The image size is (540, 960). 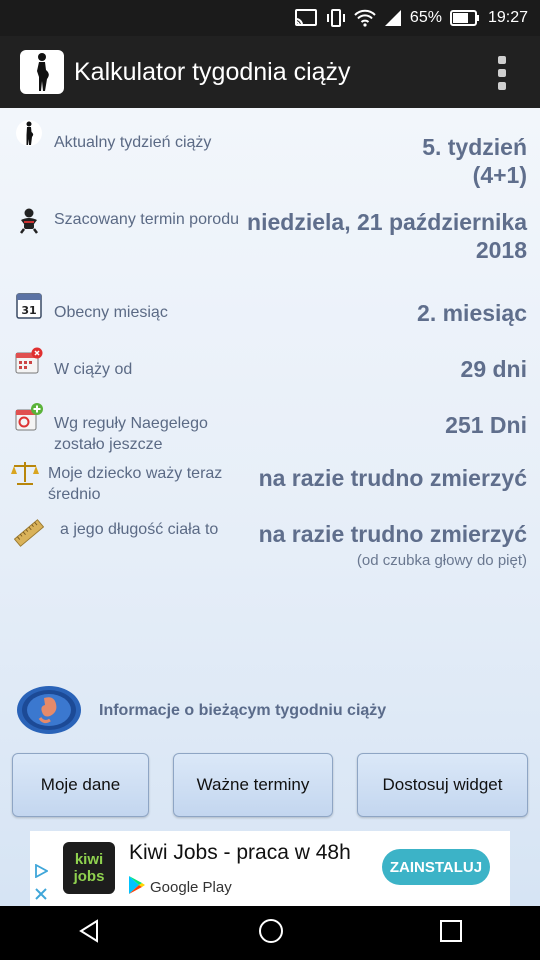 What do you see at coordinates (146, 219) in the screenshot?
I see `row-label: Szacowany termin porodu` at bounding box center [146, 219].